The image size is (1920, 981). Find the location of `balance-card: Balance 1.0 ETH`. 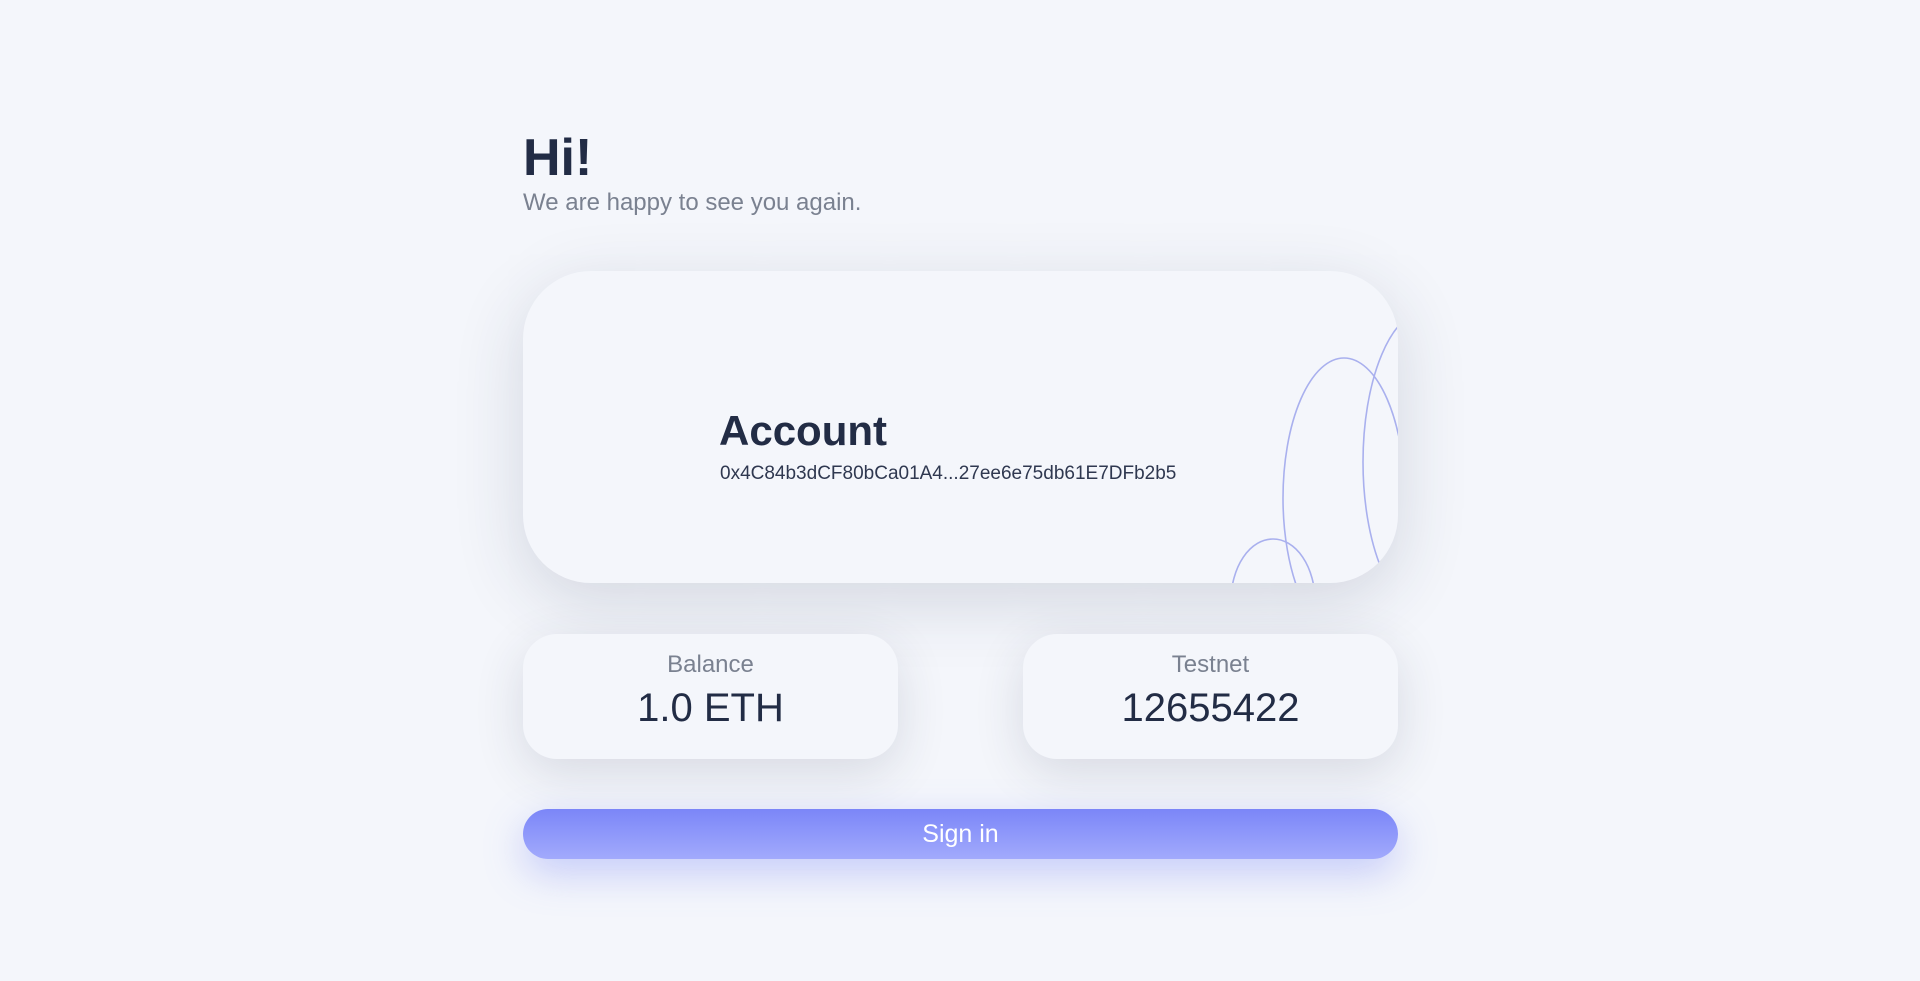

balance-card: Balance 1.0 ETH is located at coordinates (710, 696).